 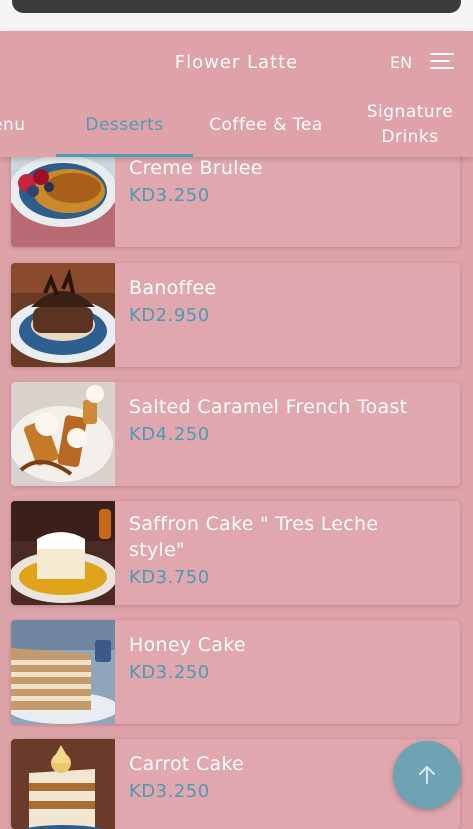 What do you see at coordinates (63, 195) in the screenshot?
I see `creme-brulee-image` at bounding box center [63, 195].